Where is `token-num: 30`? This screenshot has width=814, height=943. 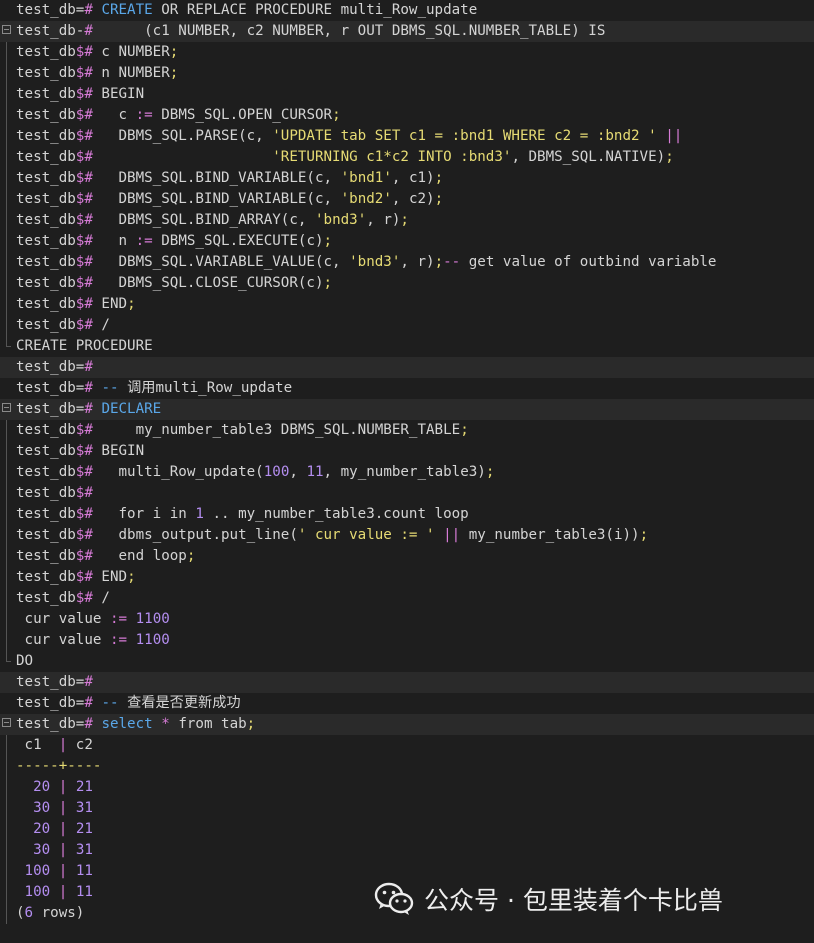
token-num: 30 is located at coordinates (42, 808).